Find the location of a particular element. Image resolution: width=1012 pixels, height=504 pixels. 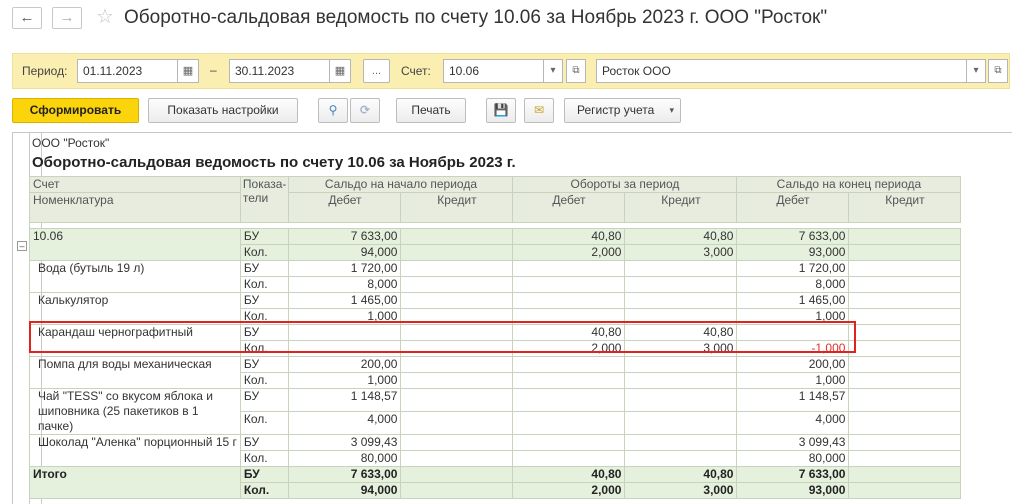

organization-dropdown-button: ▾ is located at coordinates (976, 71).